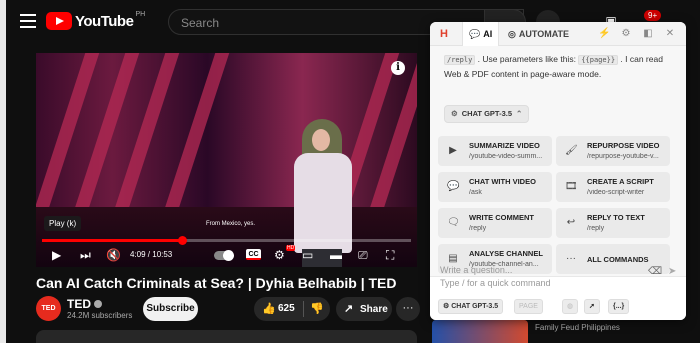 Image resolution: width=700 pixels, height=343 pixels. I want to click on share-icon: ↗, so click(349, 309).